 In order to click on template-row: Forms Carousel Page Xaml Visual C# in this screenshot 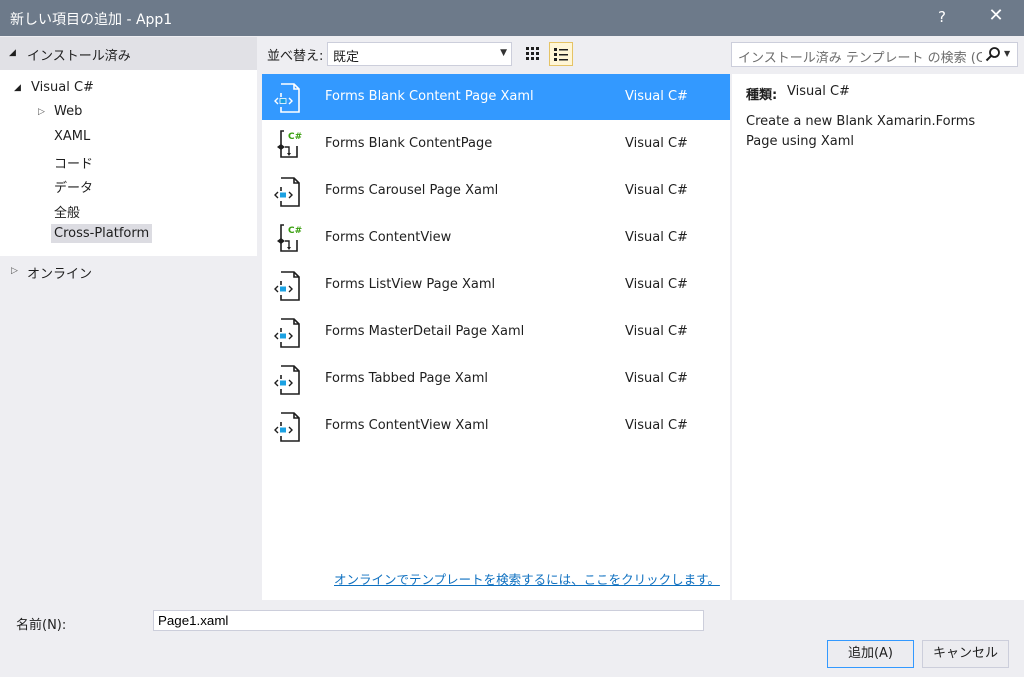, I will do `click(496, 191)`.